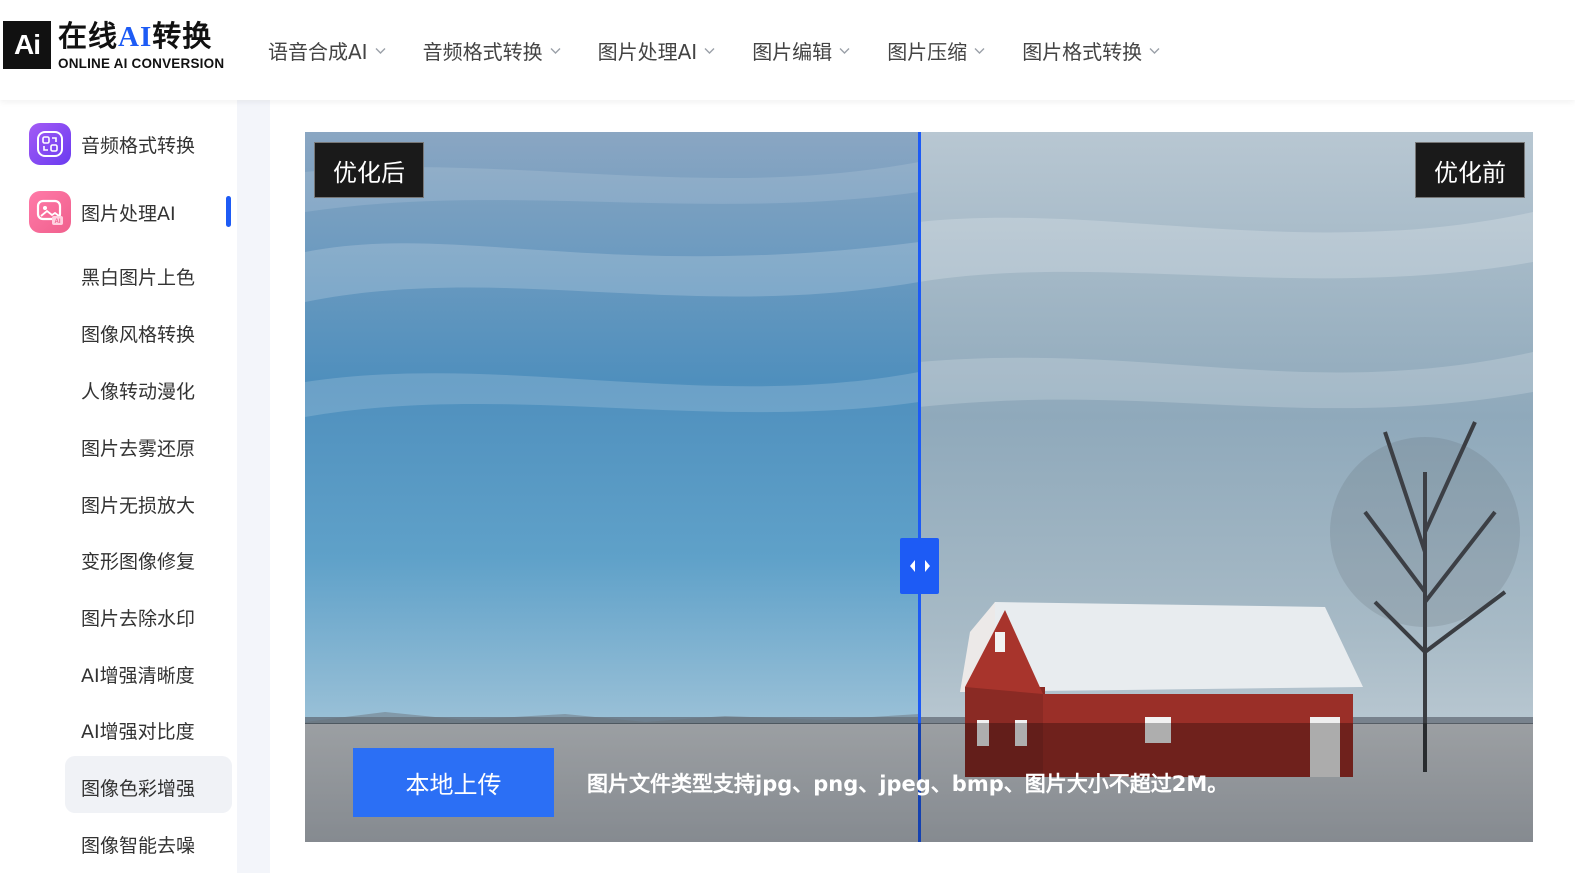 The width and height of the screenshot is (1575, 873). Describe the element at coordinates (88, 35) in the screenshot. I see `logo-title-prefix: 在线` at that location.